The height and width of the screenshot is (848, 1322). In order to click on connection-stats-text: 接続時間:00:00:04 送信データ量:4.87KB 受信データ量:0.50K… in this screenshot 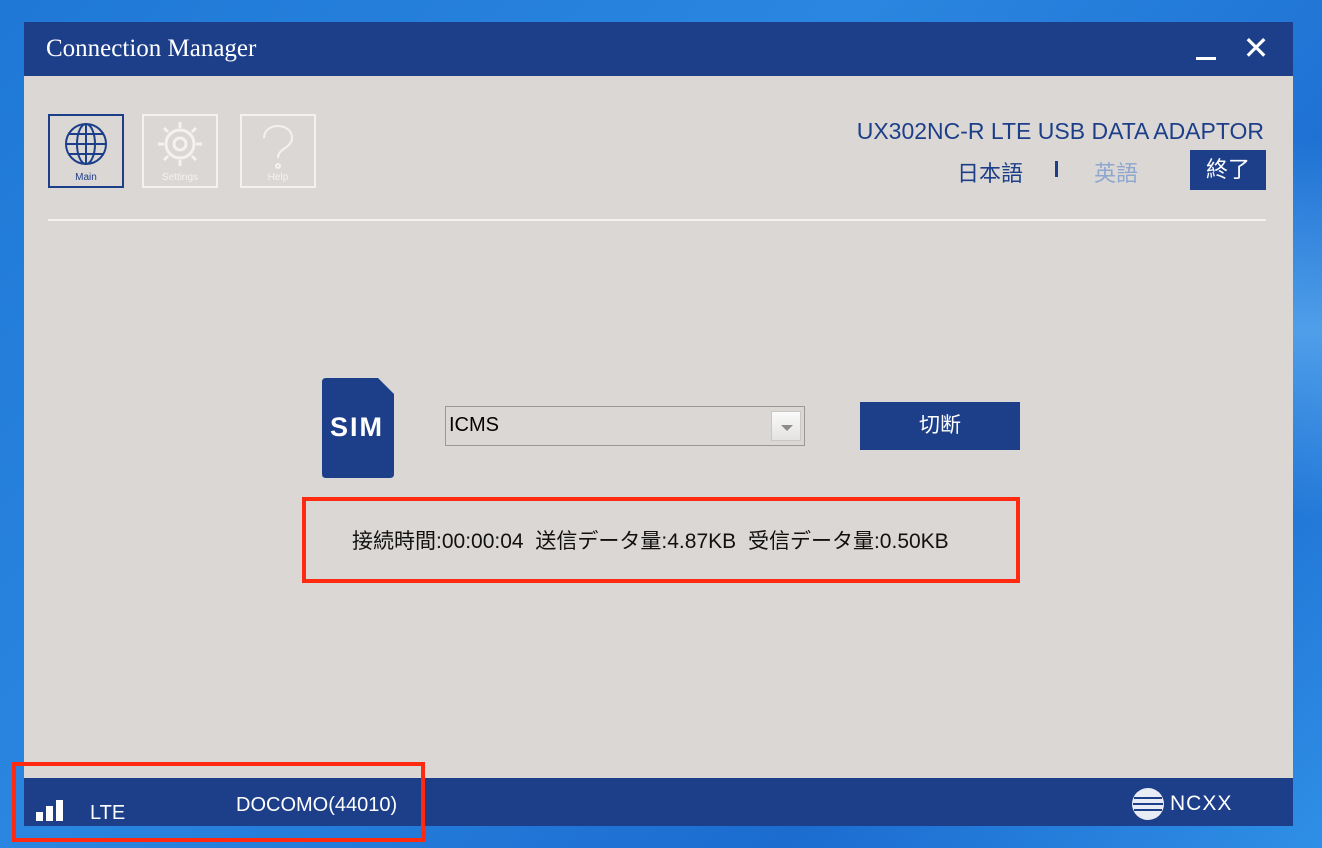, I will do `click(650, 541)`.